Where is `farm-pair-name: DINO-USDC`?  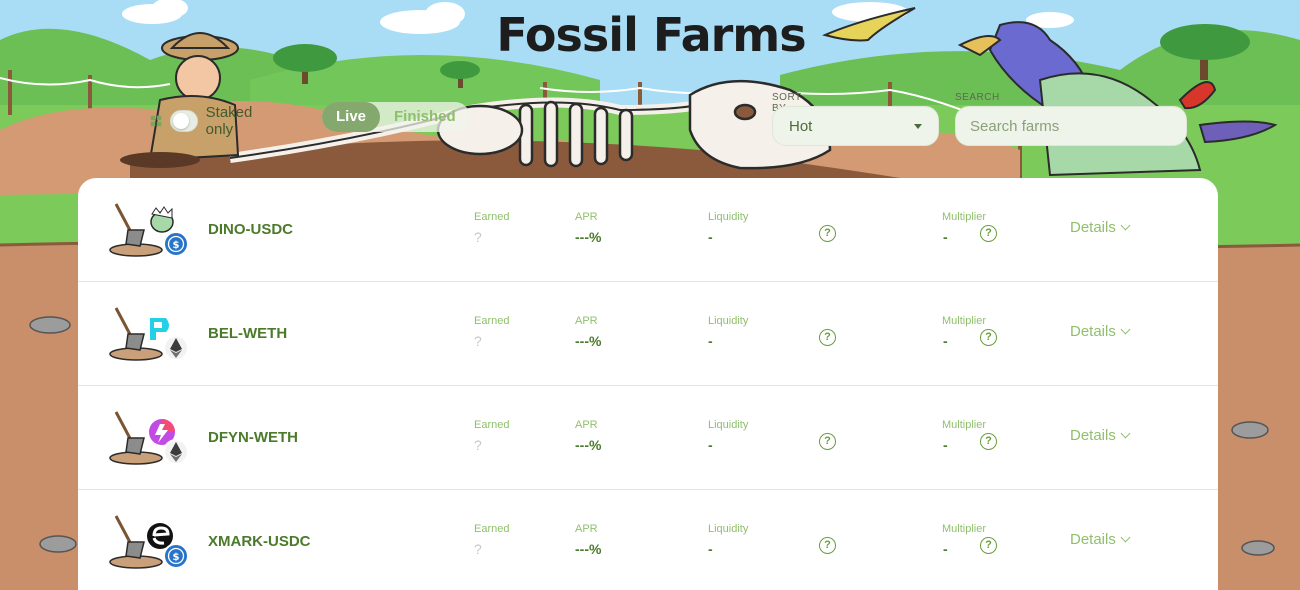 farm-pair-name: DINO-USDC is located at coordinates (250, 229).